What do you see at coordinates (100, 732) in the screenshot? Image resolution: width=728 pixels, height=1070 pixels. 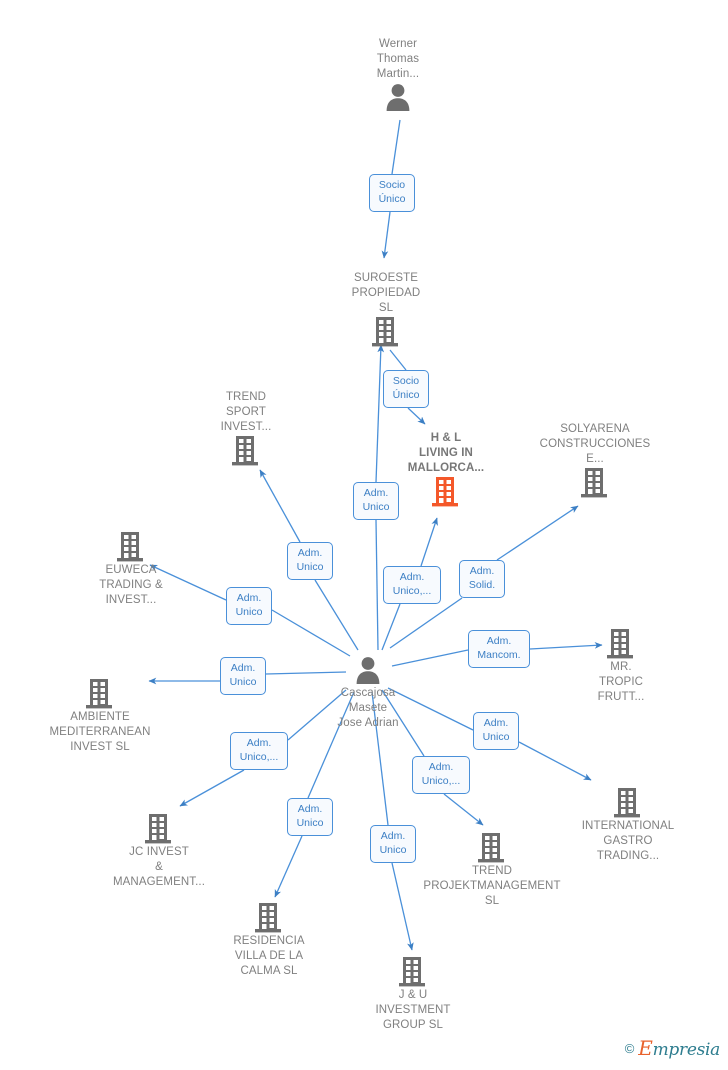 I see `node-caption: AMBIENTE MEDITERRANEAN INVEST SL` at bounding box center [100, 732].